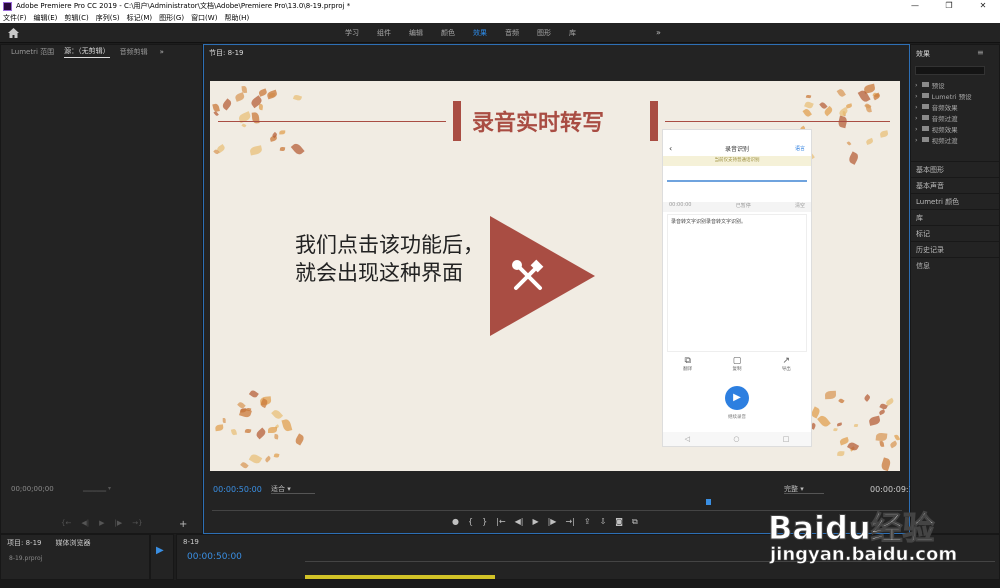 The width and height of the screenshot is (1000, 588). Describe the element at coordinates (455, 522) in the screenshot. I see `add-marker-icon: ●` at that location.